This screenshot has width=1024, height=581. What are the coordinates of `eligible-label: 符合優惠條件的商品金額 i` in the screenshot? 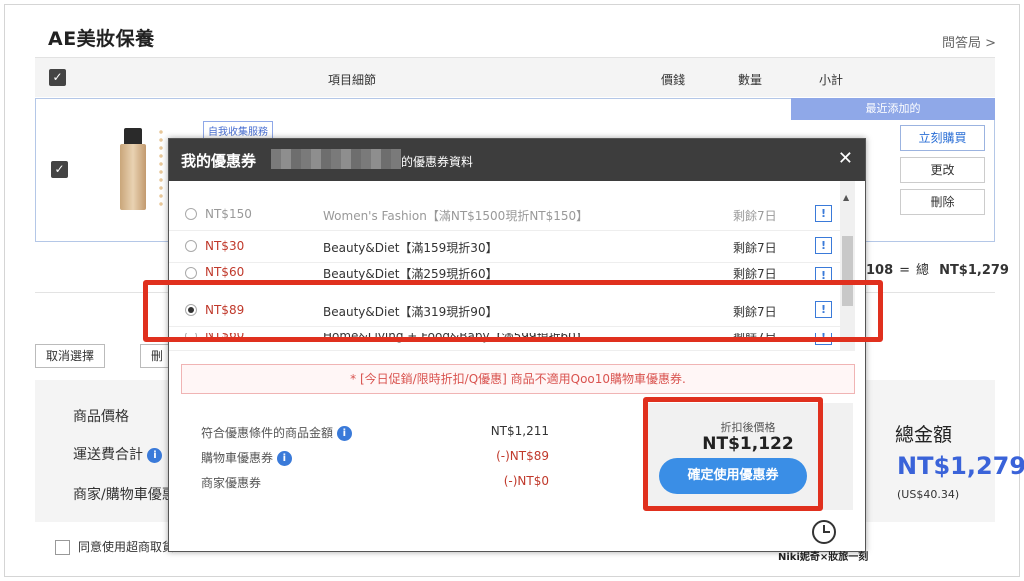 It's located at (276, 432).